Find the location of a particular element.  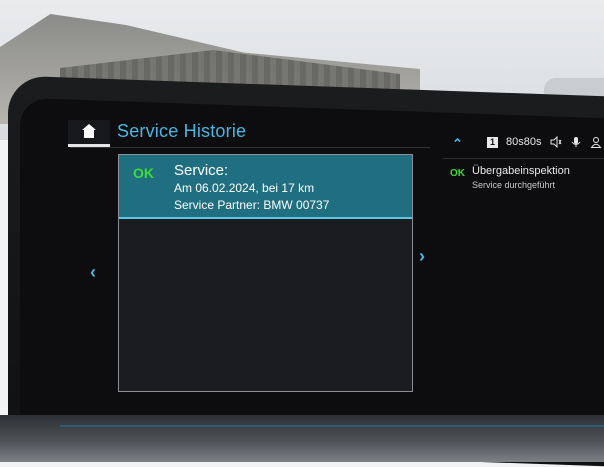

status-badge: OK is located at coordinates (143, 173).